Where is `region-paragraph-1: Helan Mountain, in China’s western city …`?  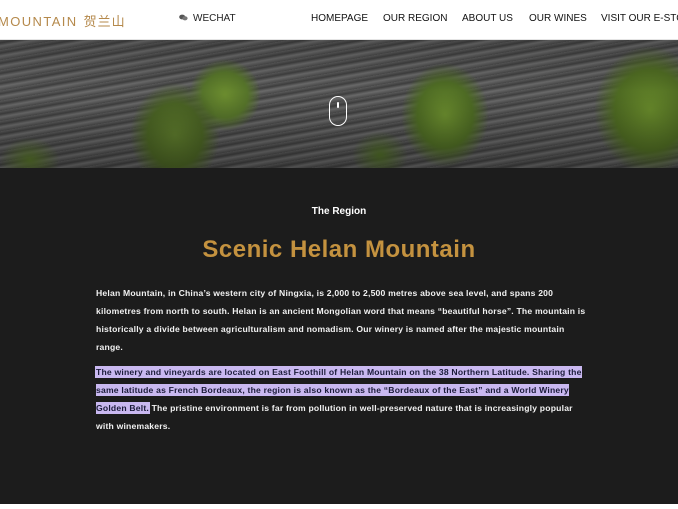
region-paragraph-1: Helan Mountain, in China’s western city … is located at coordinates (341, 320).